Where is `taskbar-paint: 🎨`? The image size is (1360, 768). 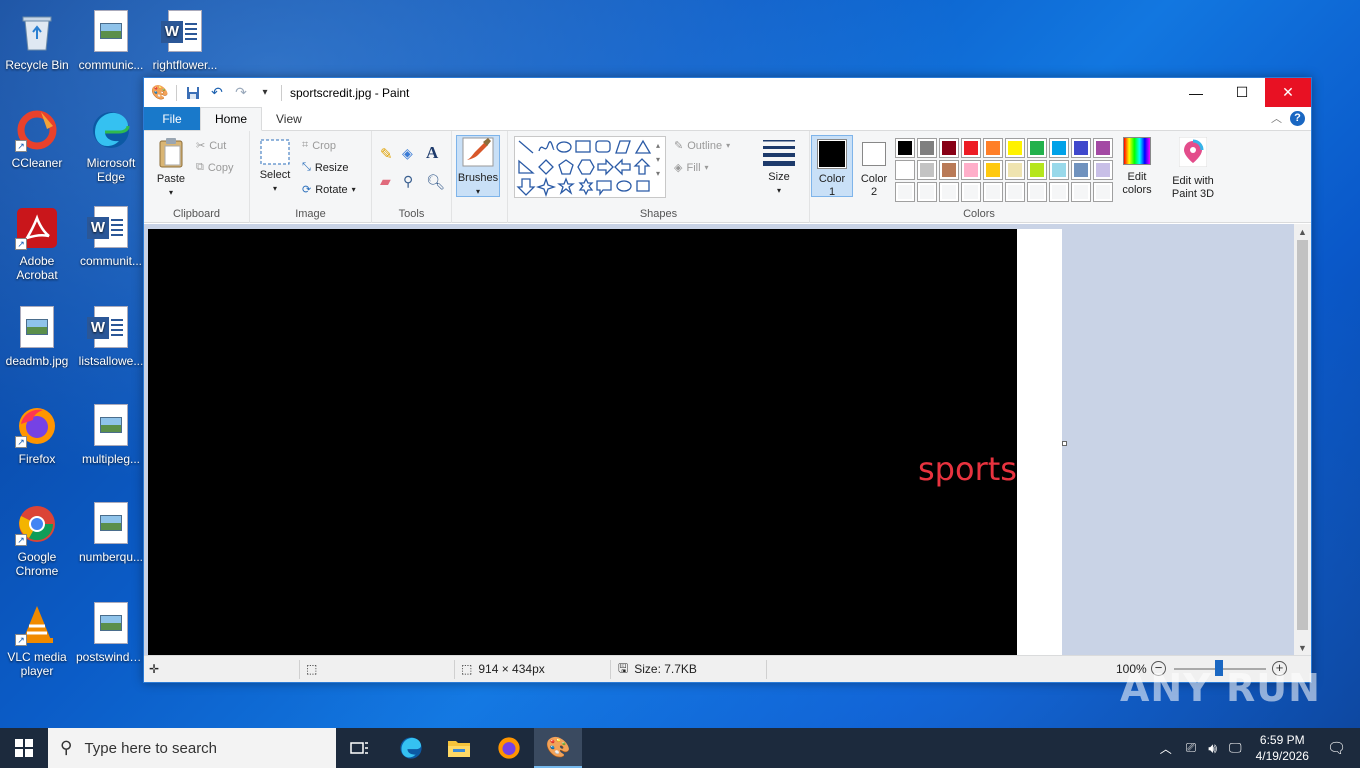
taskbar-paint: 🎨 is located at coordinates (558, 748).